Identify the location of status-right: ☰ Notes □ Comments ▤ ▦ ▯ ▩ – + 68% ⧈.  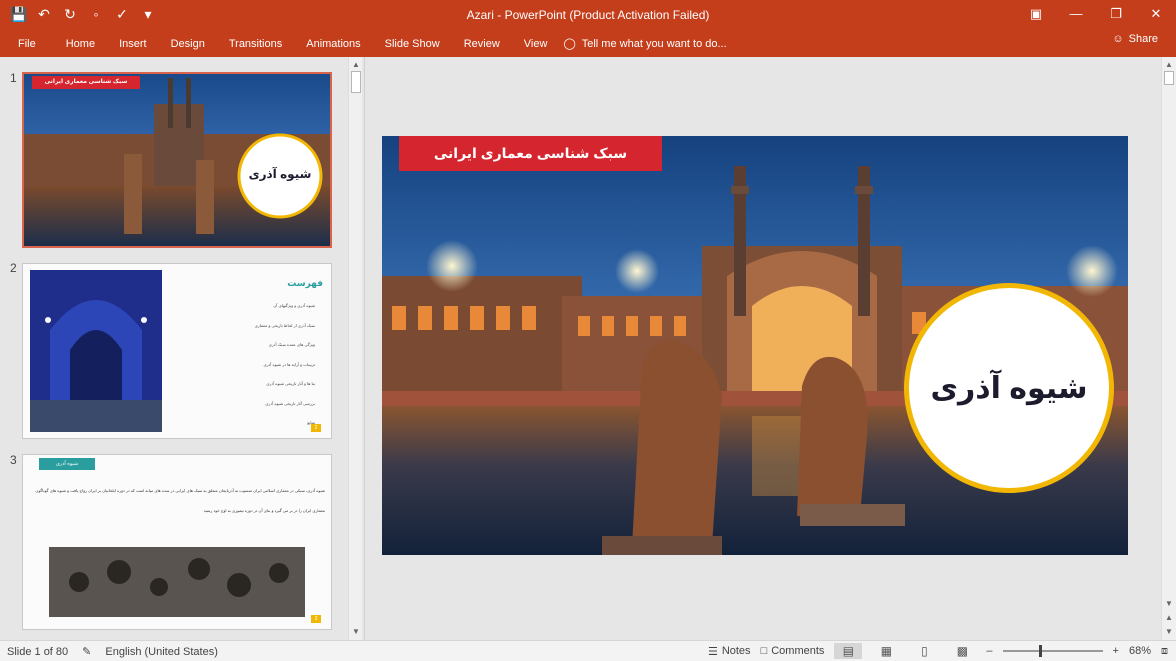
(938, 651).